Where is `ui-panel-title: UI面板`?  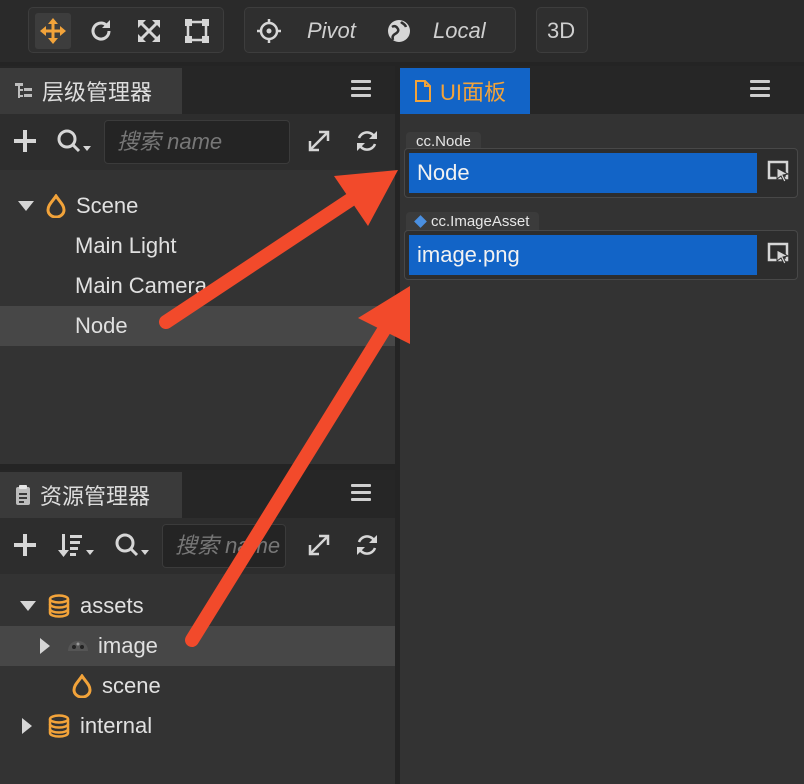
ui-panel-title: UI面板 is located at coordinates (473, 92).